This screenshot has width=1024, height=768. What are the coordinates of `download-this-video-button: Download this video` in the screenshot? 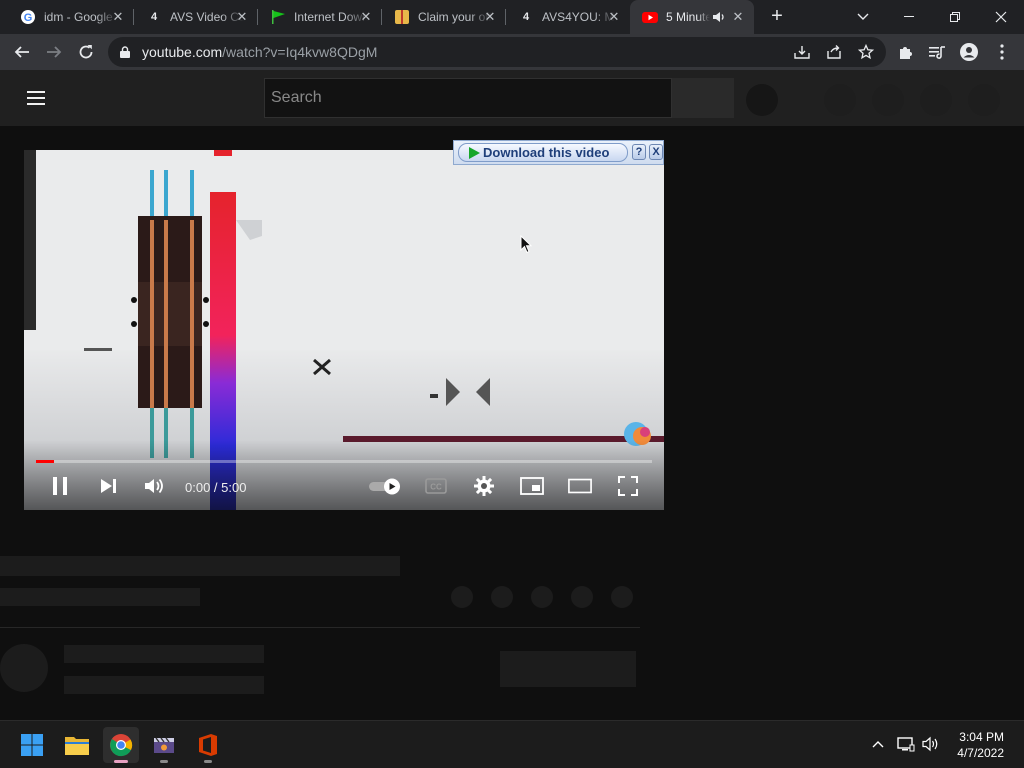 It's located at (543, 152).